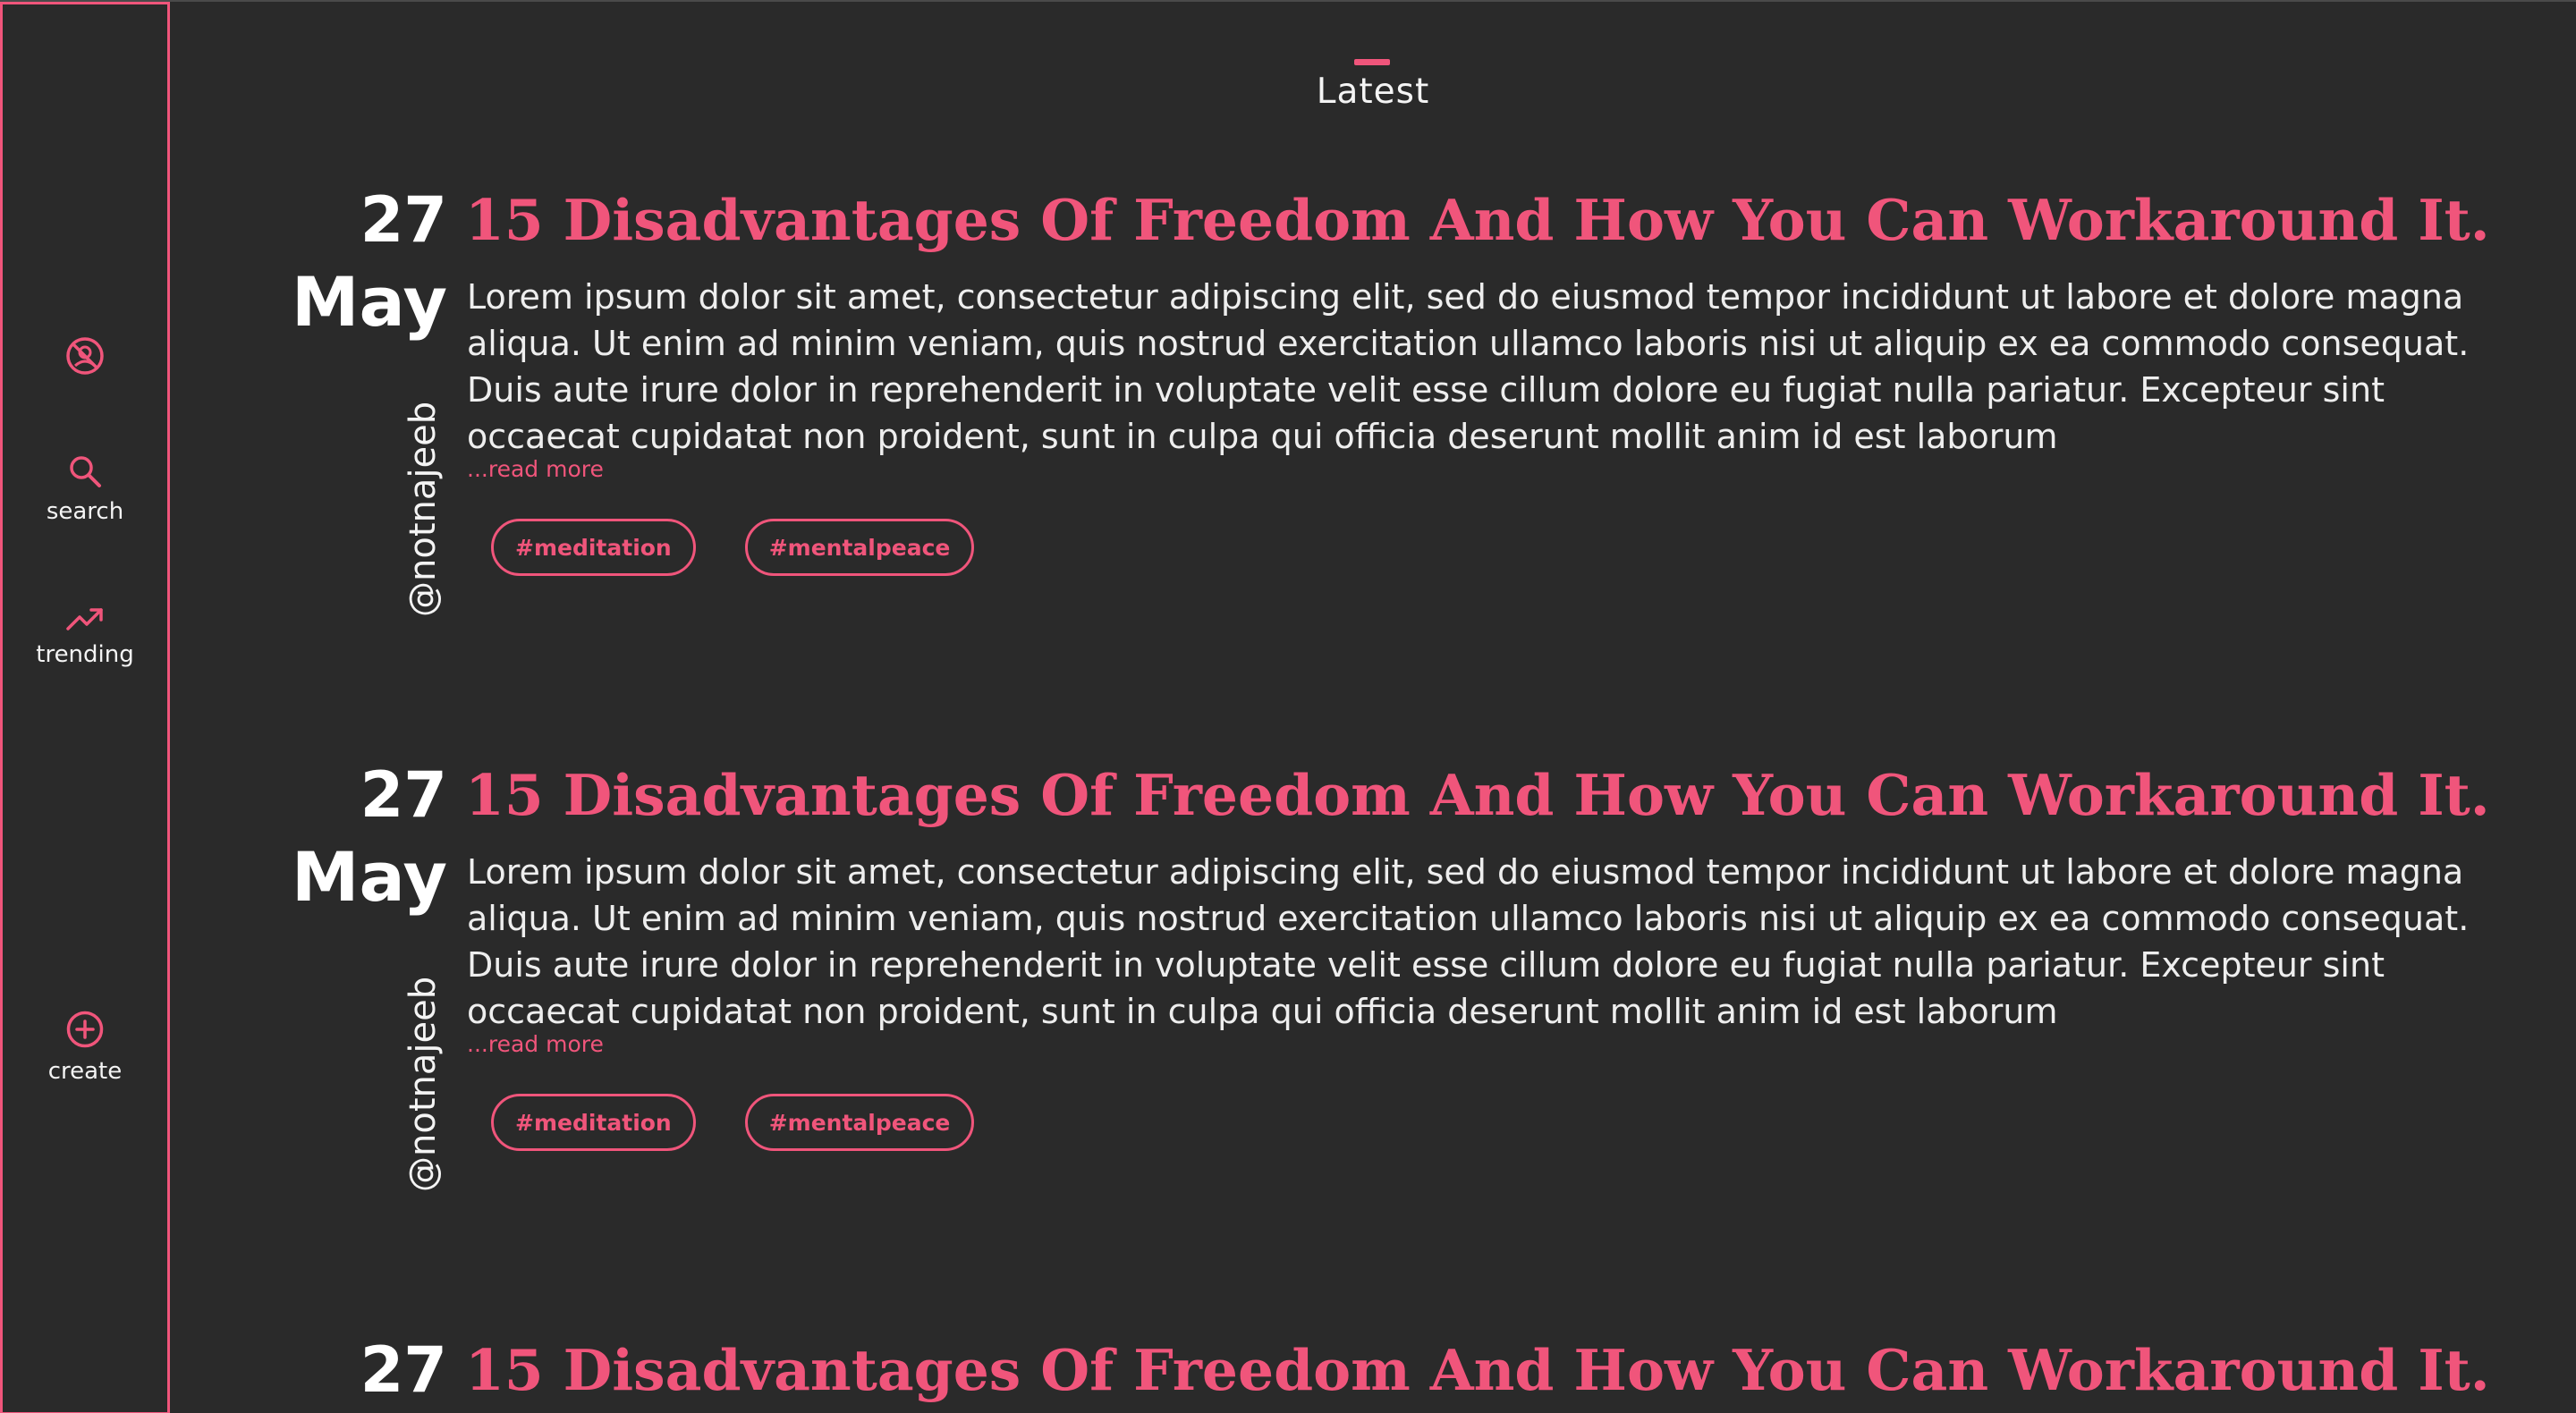 Image resolution: width=2576 pixels, height=1413 pixels. What do you see at coordinates (1373, 92) in the screenshot?
I see `page-title: Latest` at bounding box center [1373, 92].